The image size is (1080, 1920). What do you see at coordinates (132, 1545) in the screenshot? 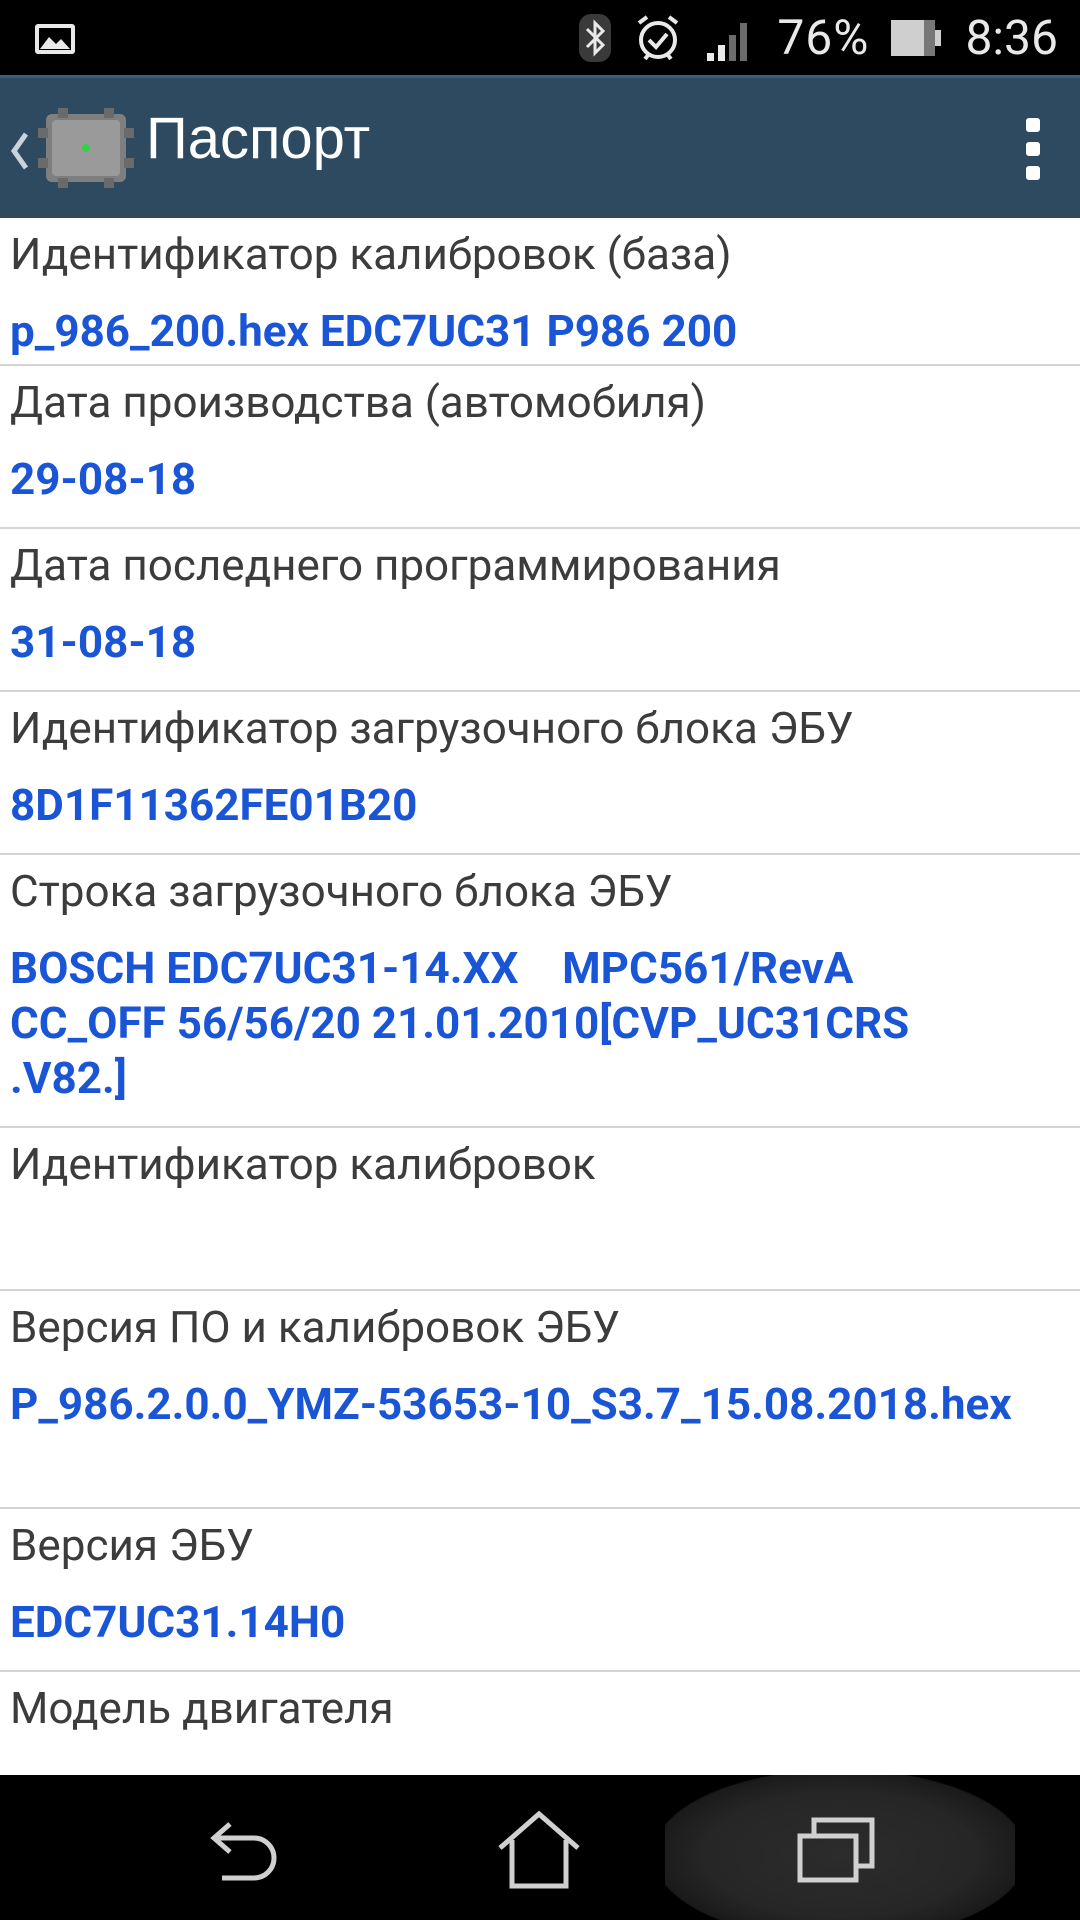
I see `item-label: Версия ЭБУ` at bounding box center [132, 1545].